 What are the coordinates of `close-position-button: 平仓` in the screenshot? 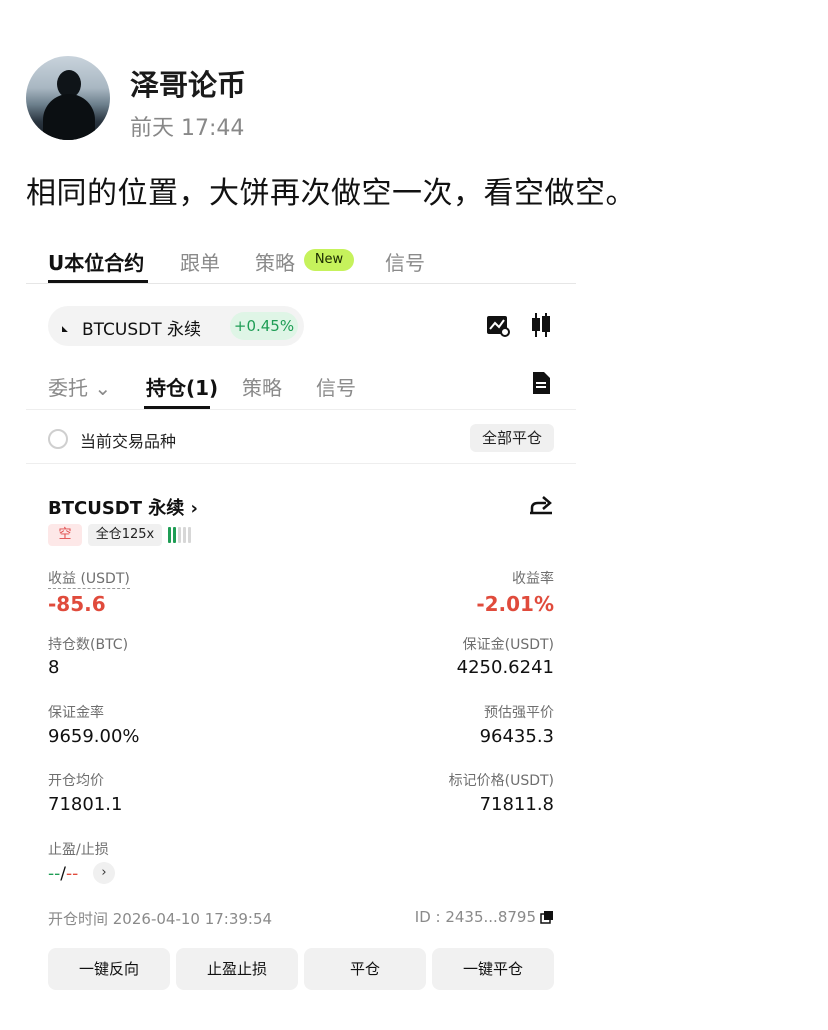 It's located at (365, 969).